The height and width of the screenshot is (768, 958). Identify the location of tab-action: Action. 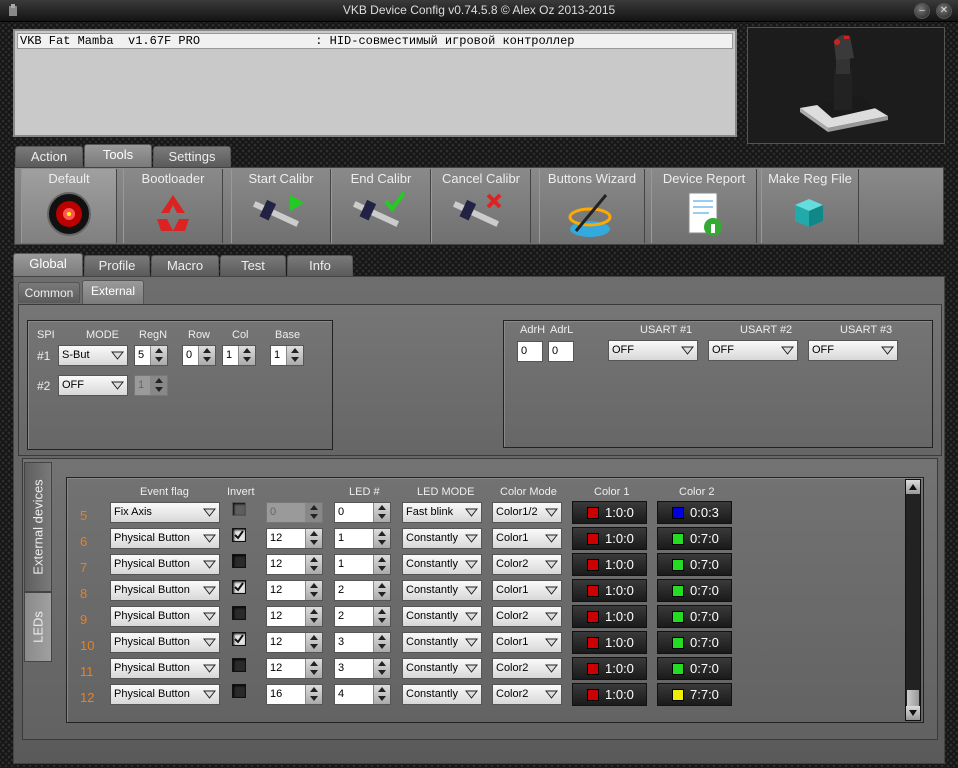
(49, 156).